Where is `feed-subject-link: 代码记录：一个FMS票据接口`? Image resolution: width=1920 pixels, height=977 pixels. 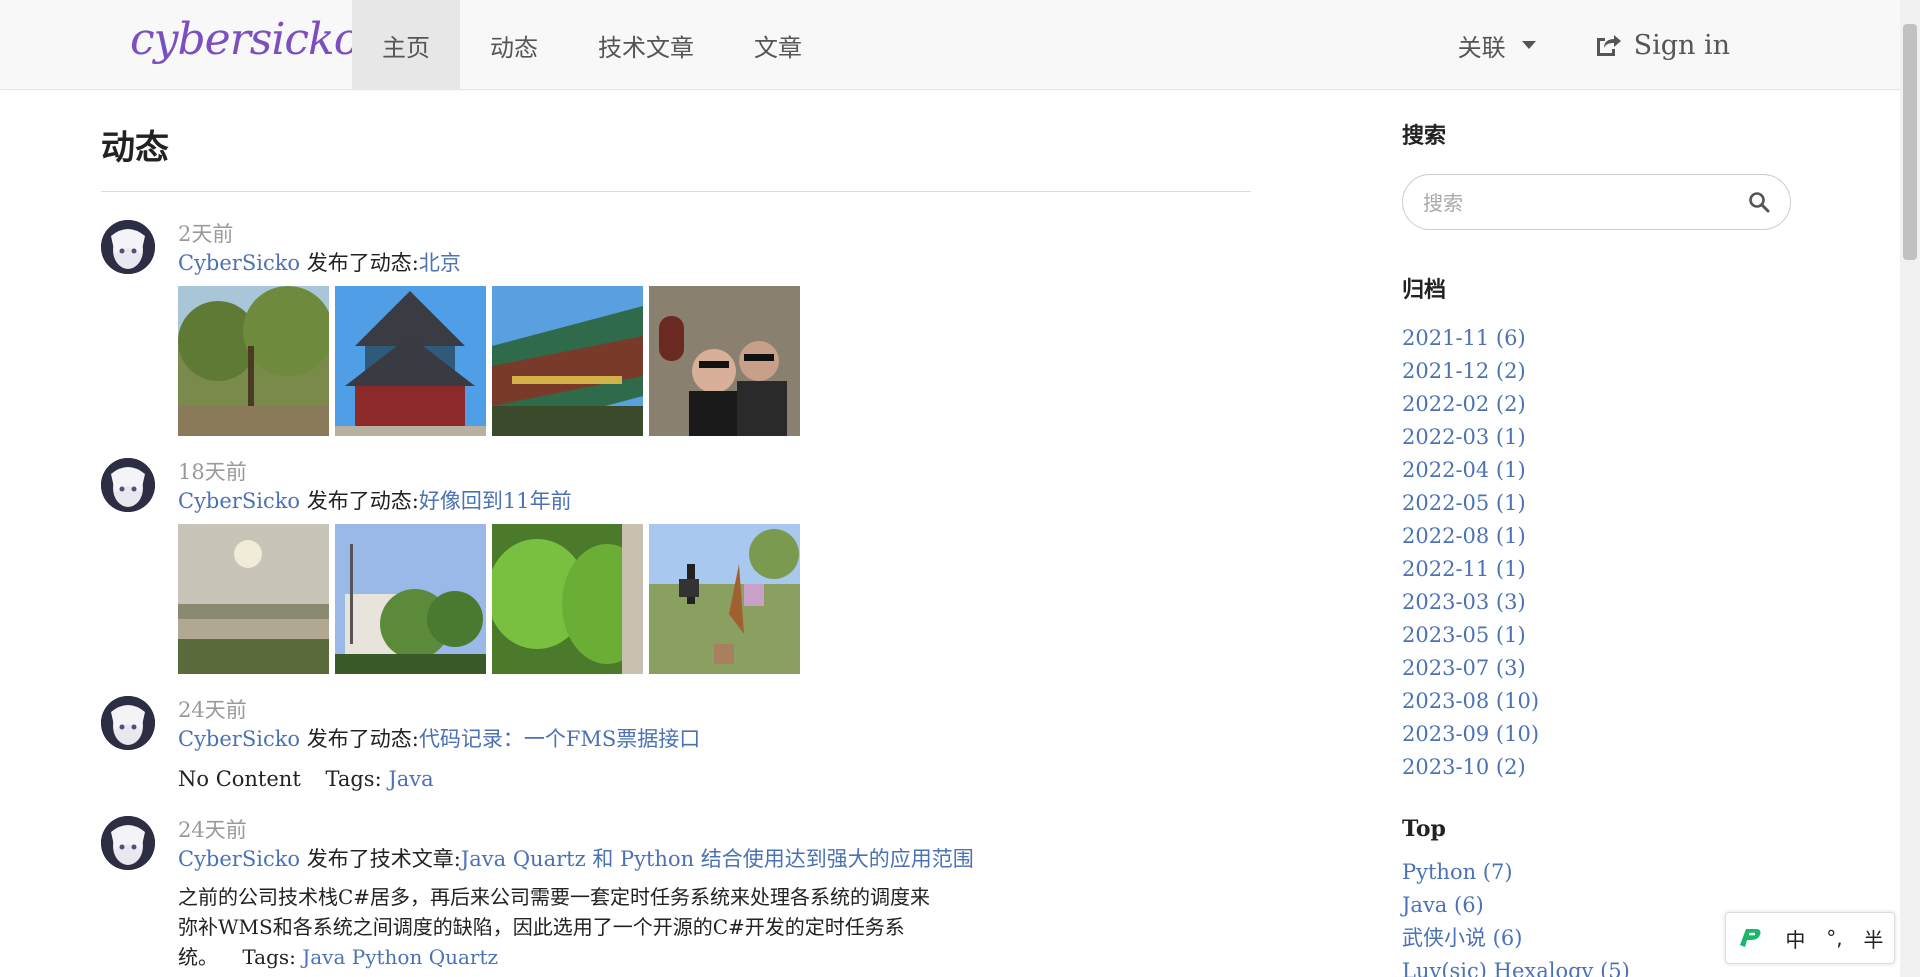 feed-subject-link: 代码记录：一个FMS票据接口 is located at coordinates (559, 739).